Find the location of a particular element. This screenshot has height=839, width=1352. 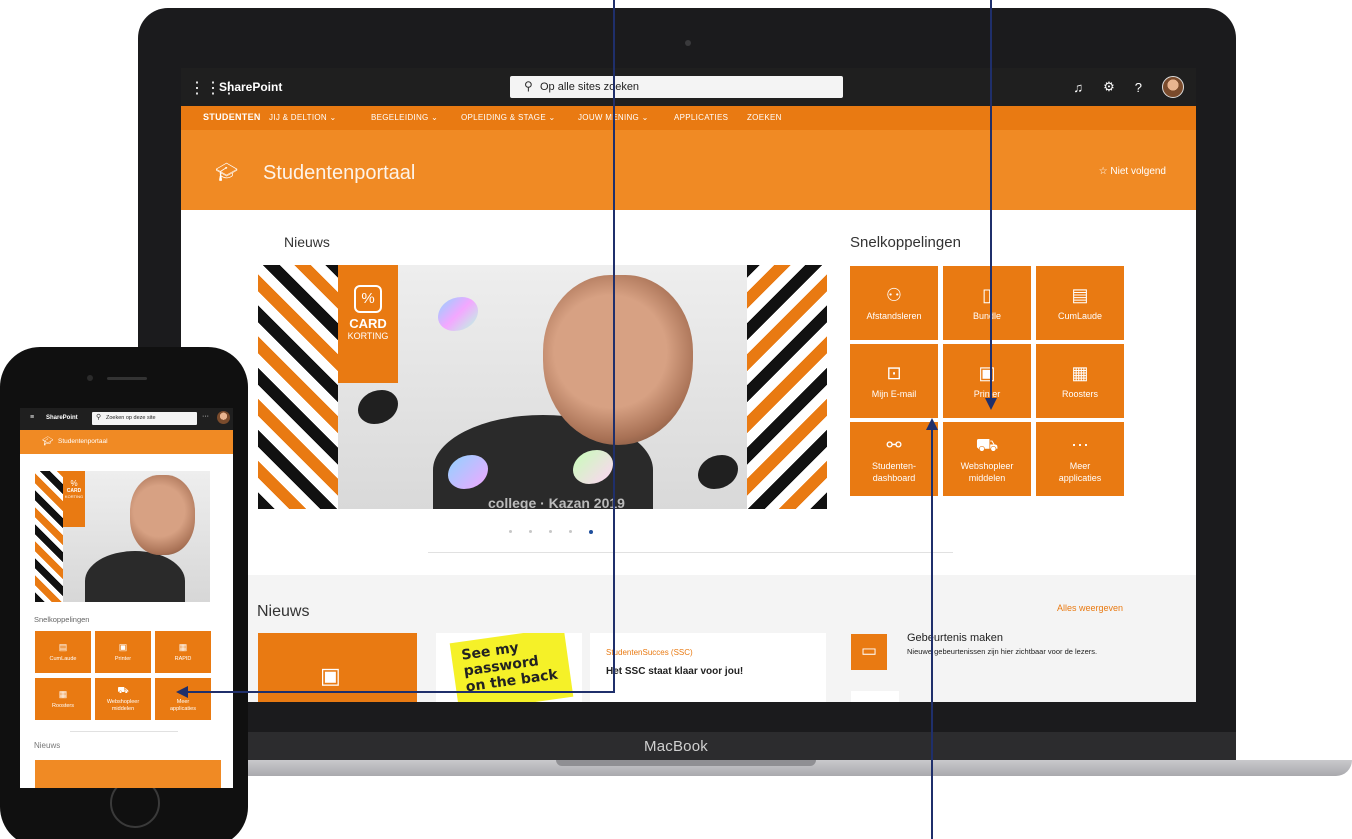

quicklink-afstandsleren: ⚇ Afstandsleren is located at coordinates (894, 303).